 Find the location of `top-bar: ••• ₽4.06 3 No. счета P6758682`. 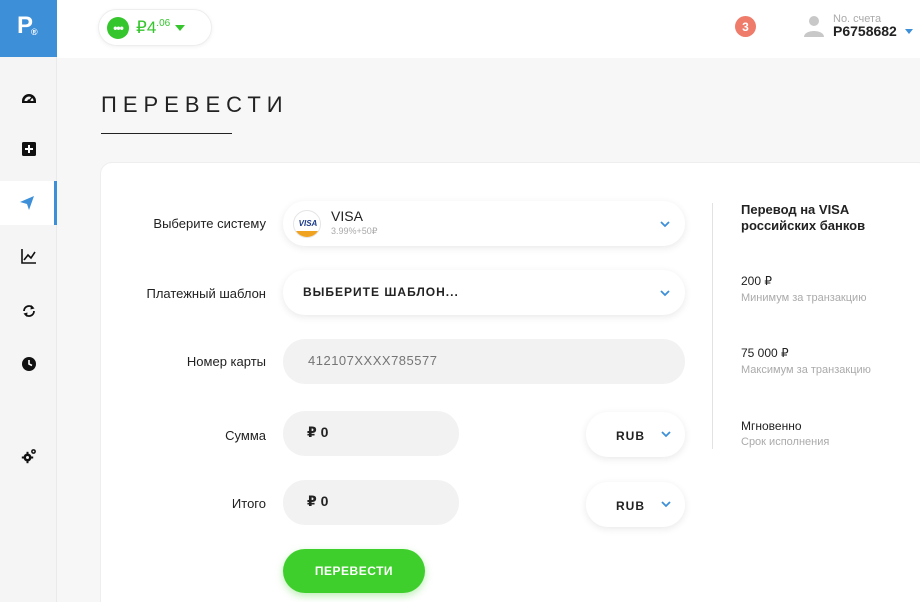

top-bar: ••• ₽4.06 3 No. счета P6758682 is located at coordinates (488, 29).